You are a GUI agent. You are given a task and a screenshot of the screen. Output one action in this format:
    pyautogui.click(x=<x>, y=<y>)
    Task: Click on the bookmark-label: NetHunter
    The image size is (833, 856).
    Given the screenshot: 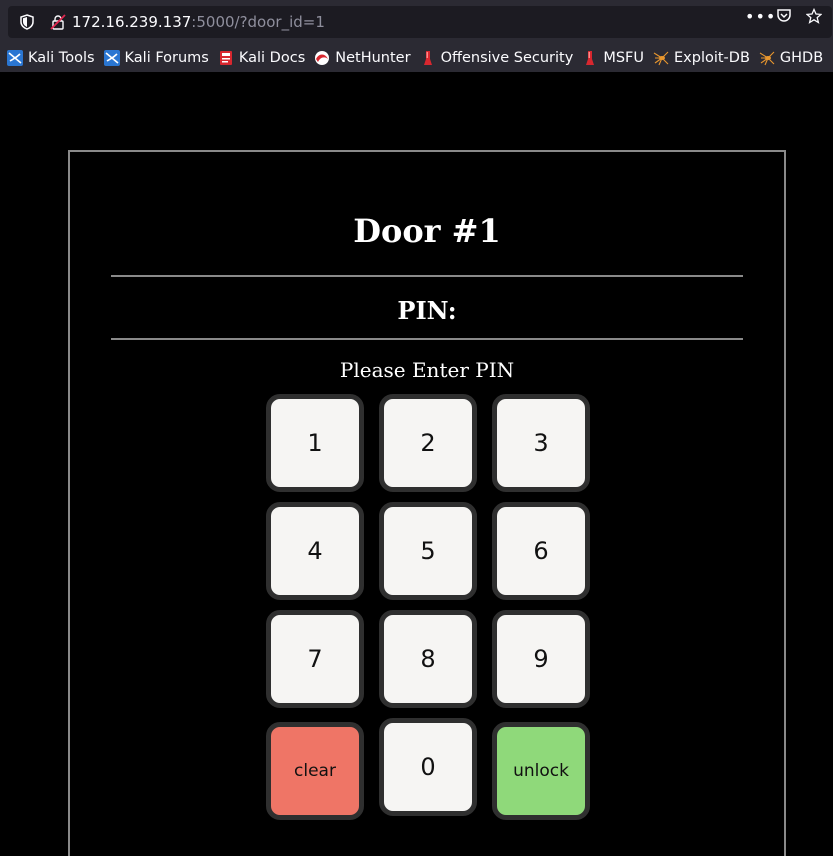 What is the action you would take?
    pyautogui.click(x=373, y=58)
    